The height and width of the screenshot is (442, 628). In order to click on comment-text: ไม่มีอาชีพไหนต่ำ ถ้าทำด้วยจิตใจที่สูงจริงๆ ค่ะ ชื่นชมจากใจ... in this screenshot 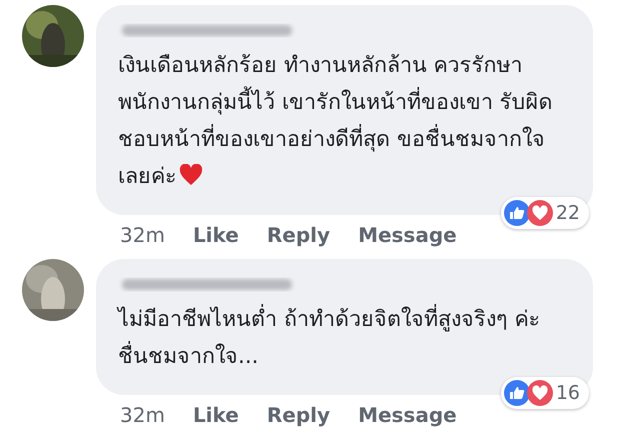, I will do `click(344, 338)`.